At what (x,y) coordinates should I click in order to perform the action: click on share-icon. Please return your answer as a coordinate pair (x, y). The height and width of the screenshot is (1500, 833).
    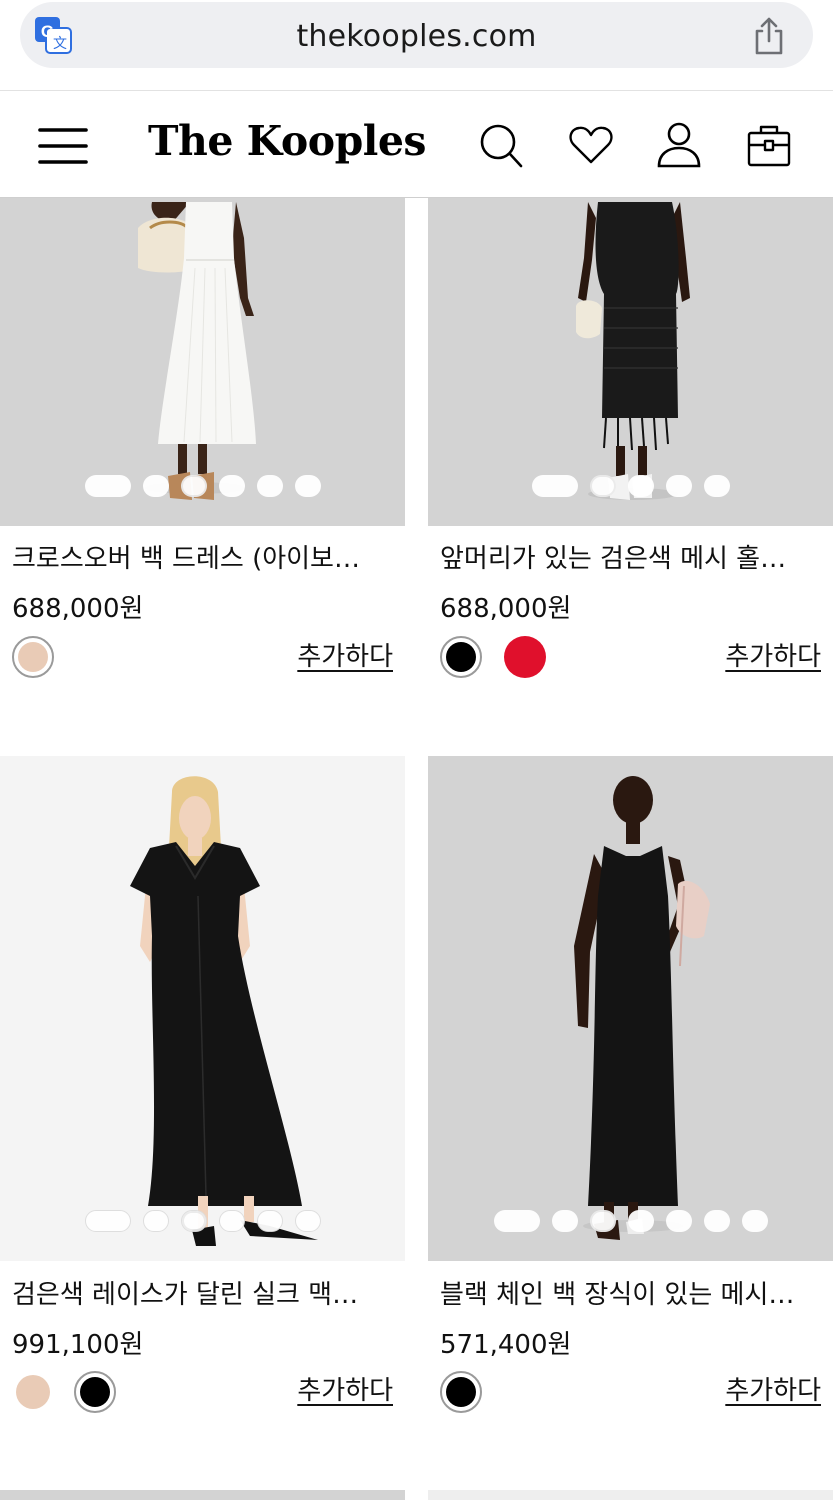
    Looking at the image, I should click on (769, 36).